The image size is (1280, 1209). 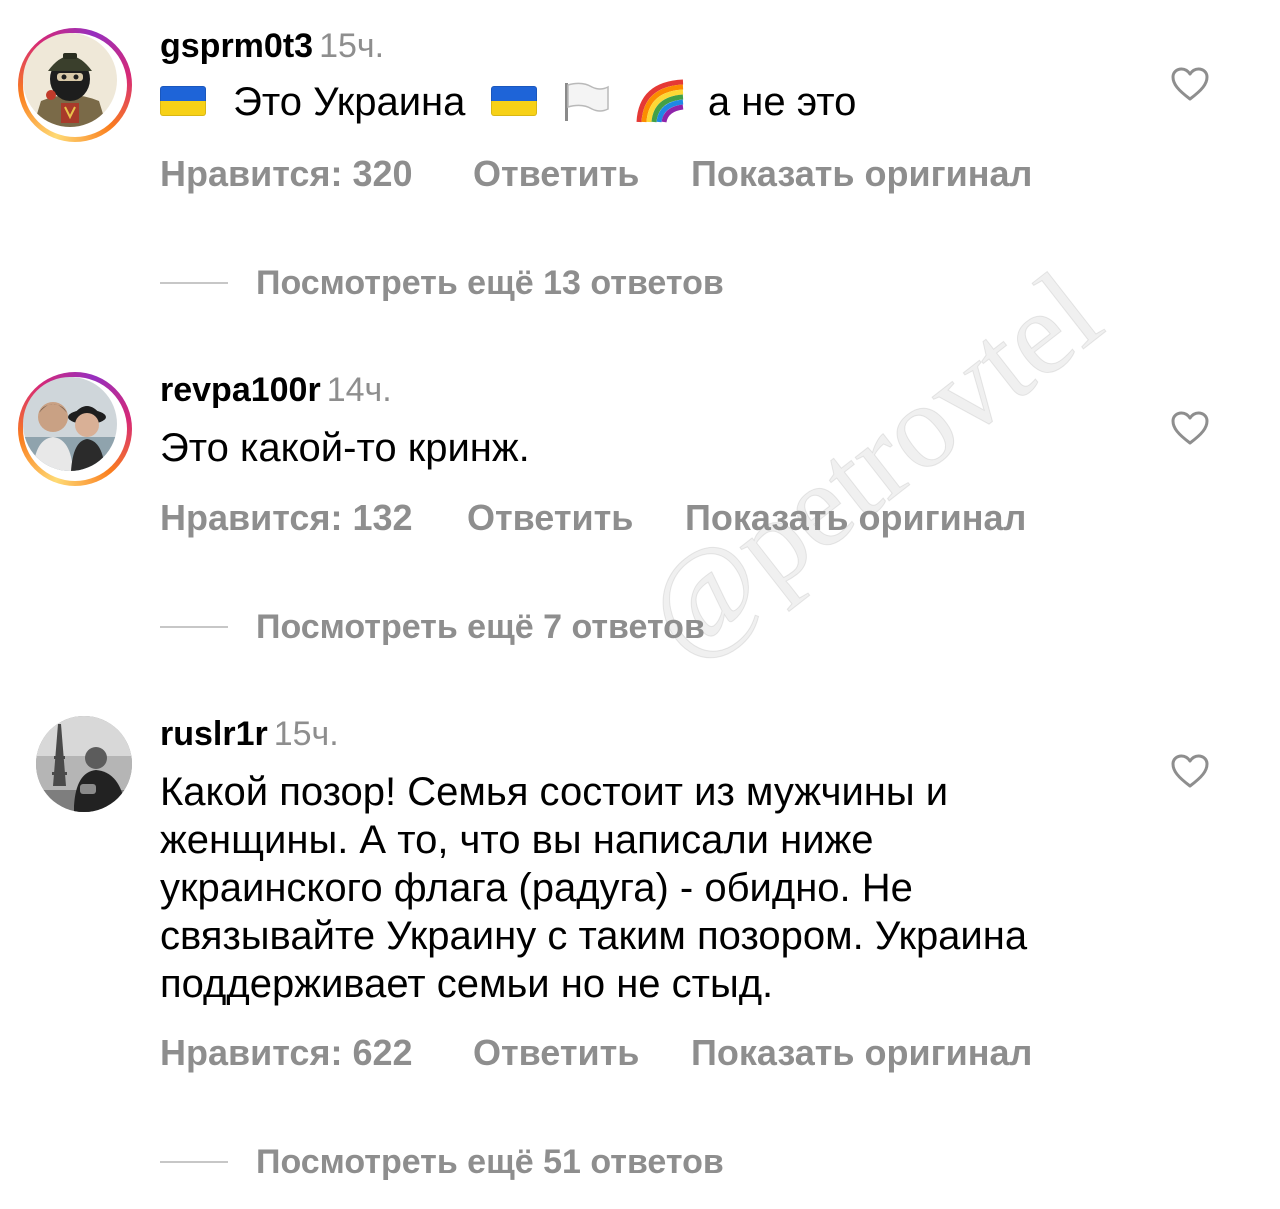 I want to click on view-more-label: Посмотреть ещё 51 ответов, so click(x=490, y=1162).